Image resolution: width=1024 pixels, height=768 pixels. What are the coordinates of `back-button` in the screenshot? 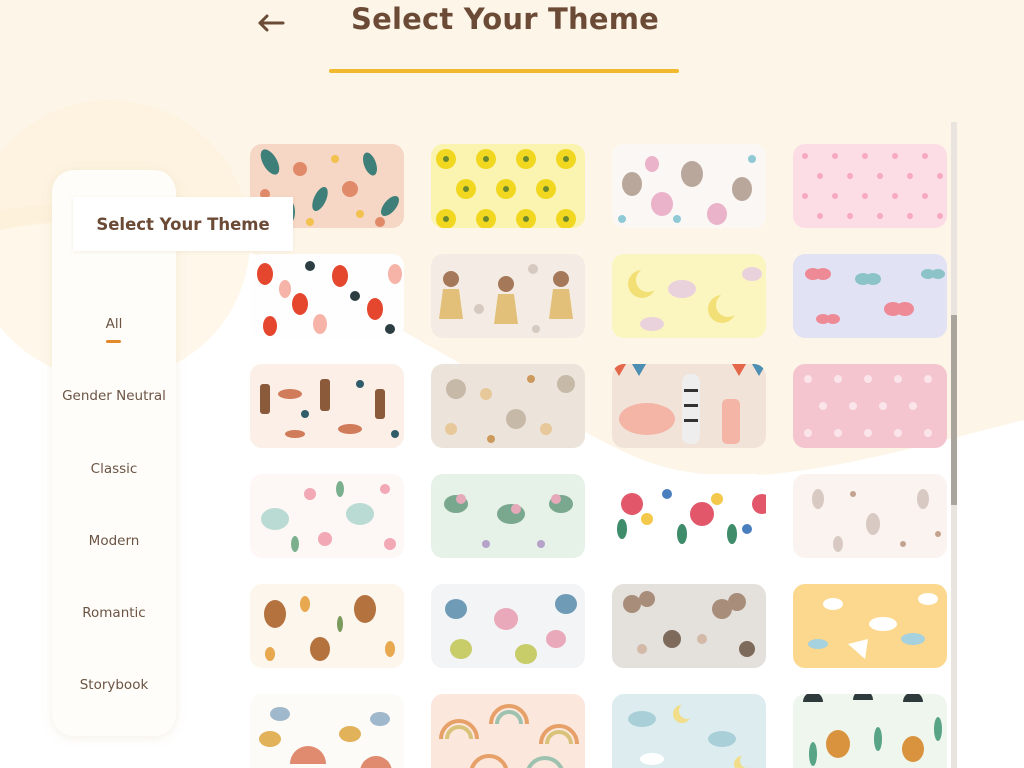 It's located at (271, 23).